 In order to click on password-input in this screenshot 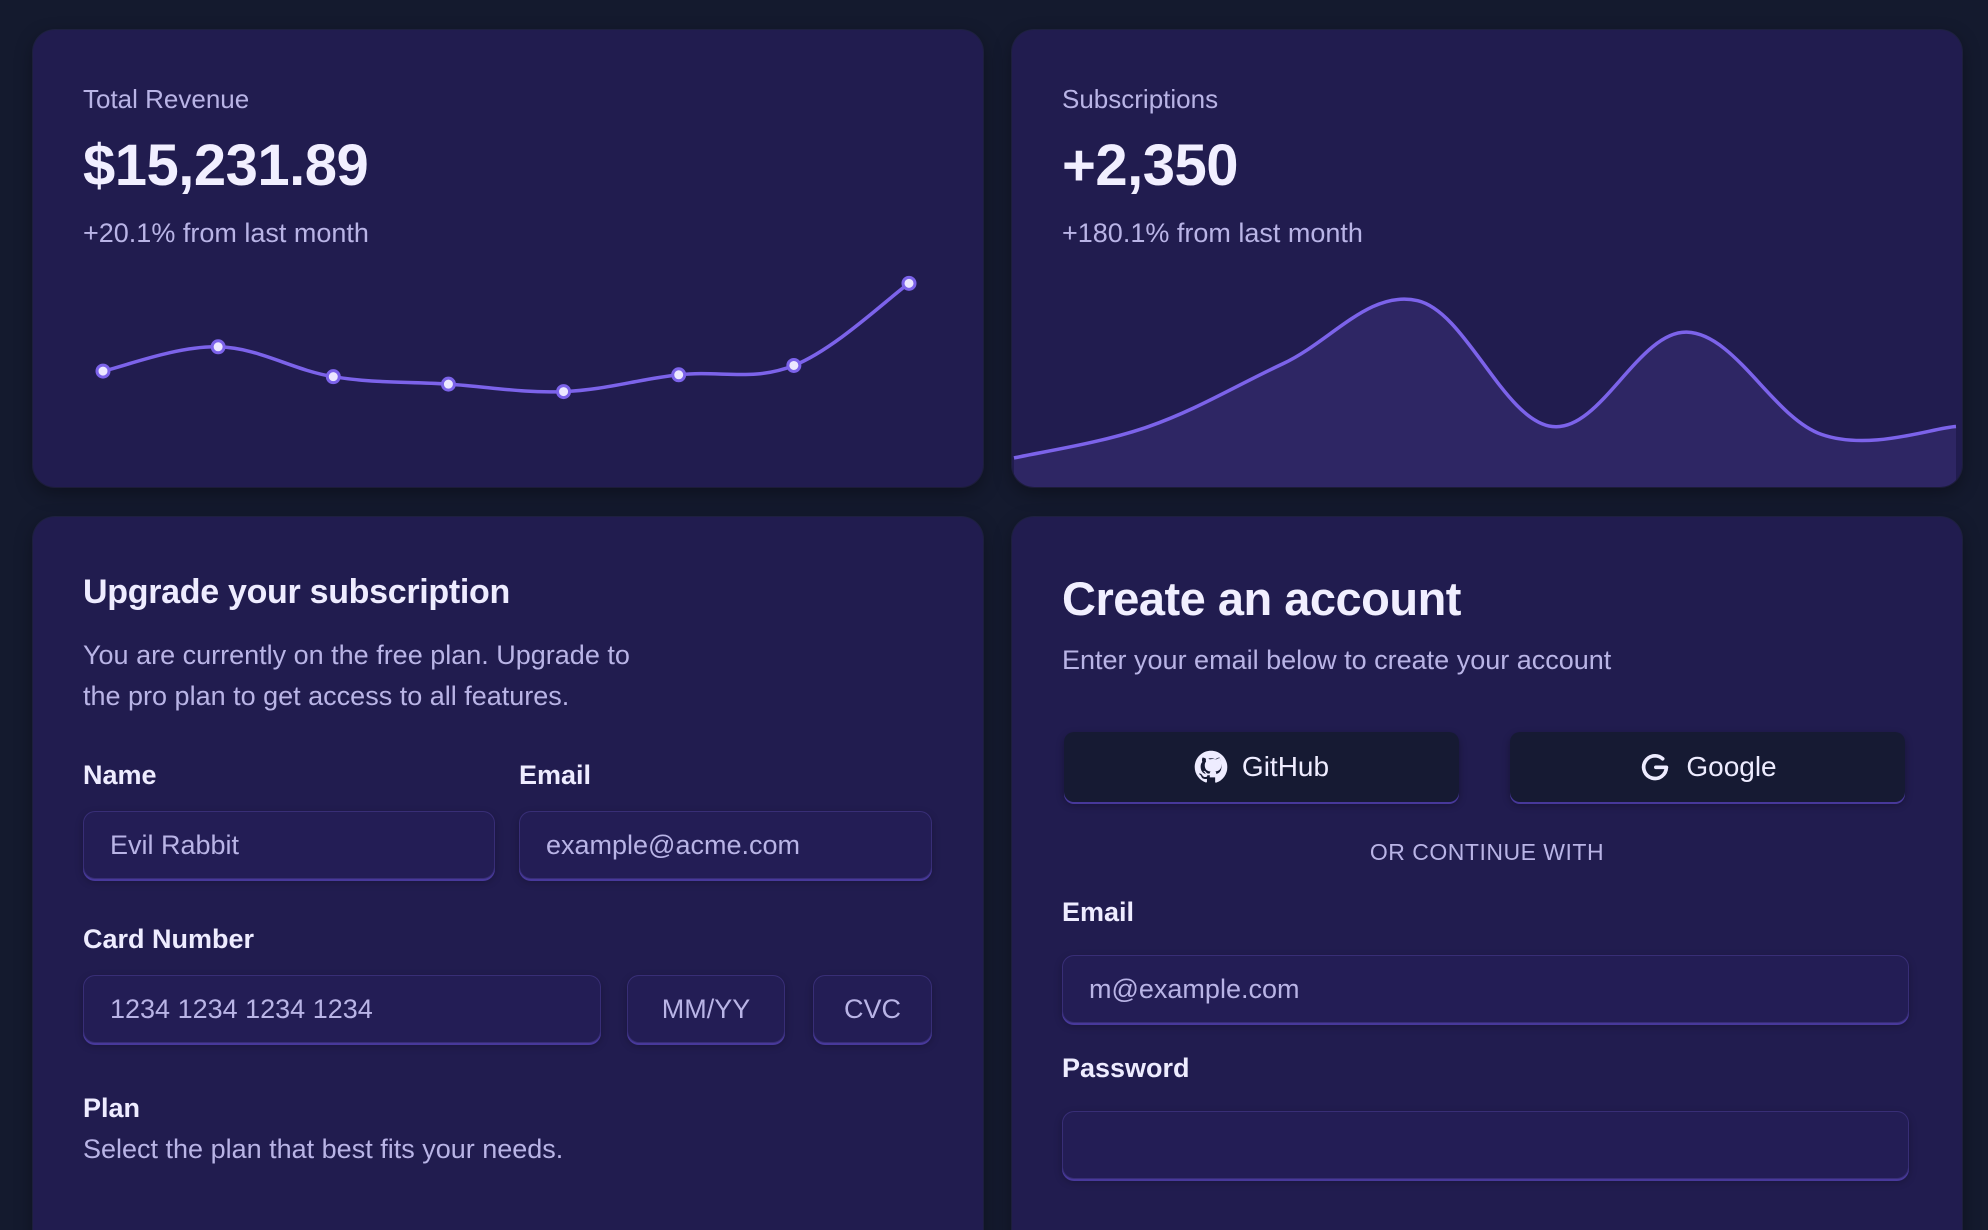, I will do `click(1485, 1145)`.